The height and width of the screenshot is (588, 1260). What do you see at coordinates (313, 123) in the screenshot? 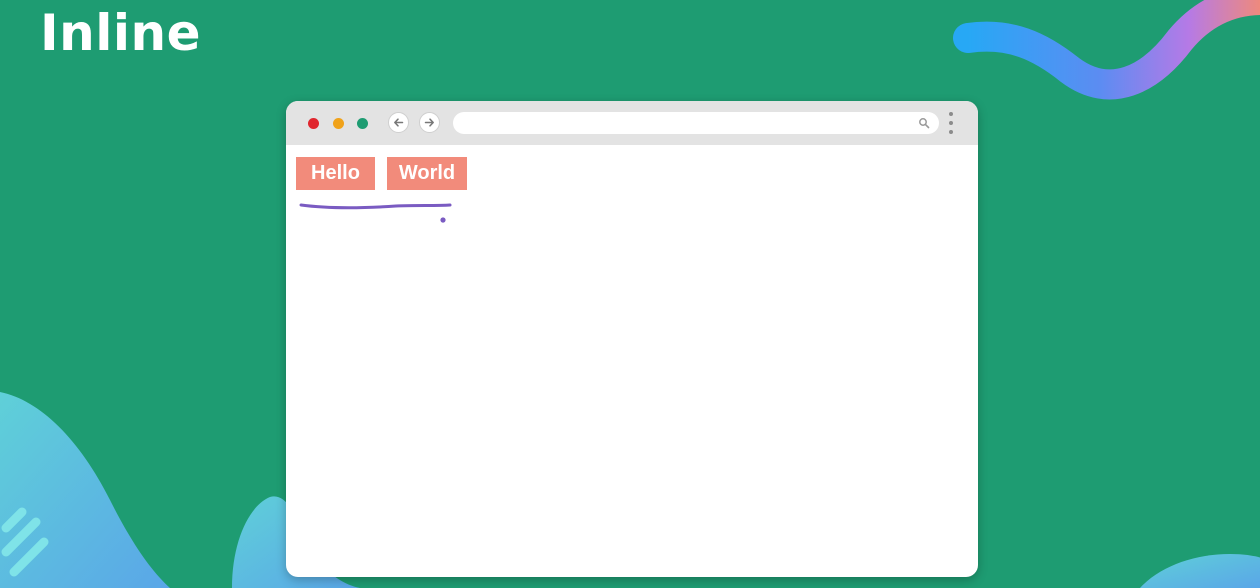
I see `close-window-dot` at bounding box center [313, 123].